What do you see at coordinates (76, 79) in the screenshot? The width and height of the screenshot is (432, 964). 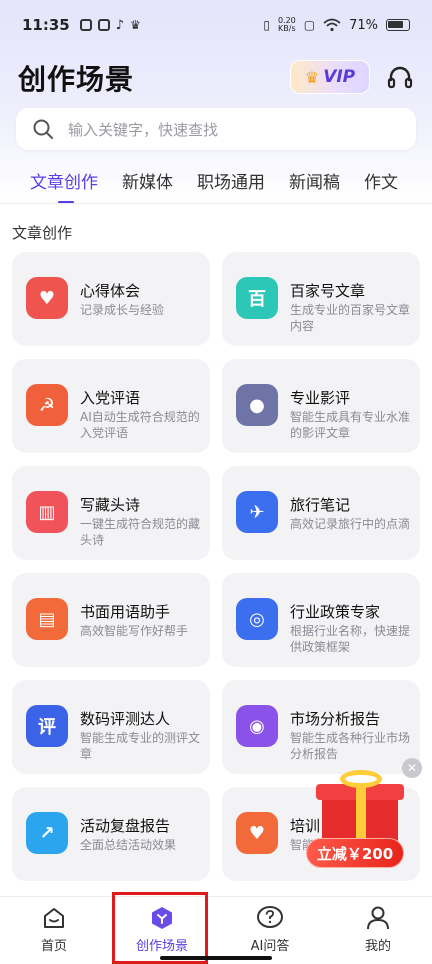 I see `page-title: 创作场景` at bounding box center [76, 79].